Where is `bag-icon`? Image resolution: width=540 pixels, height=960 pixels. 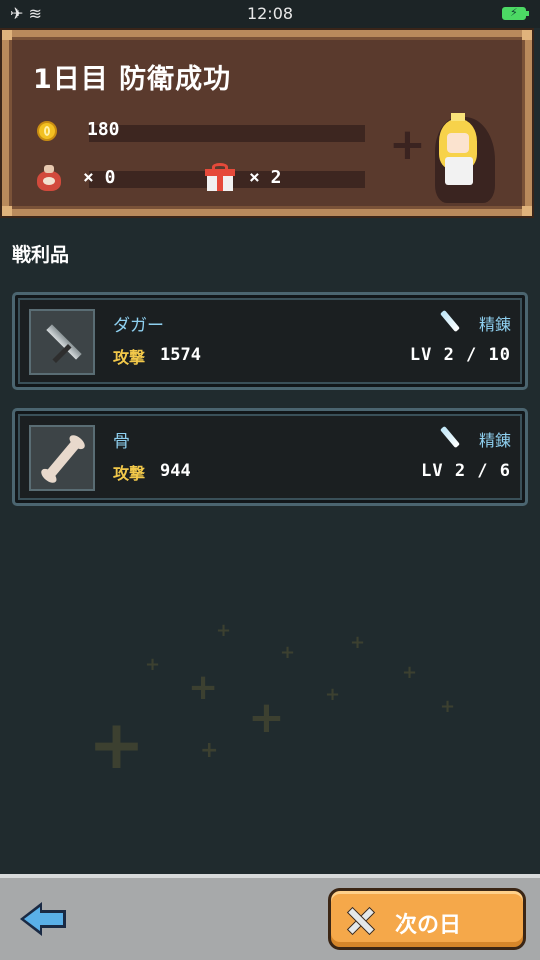
bag-icon is located at coordinates (49, 178).